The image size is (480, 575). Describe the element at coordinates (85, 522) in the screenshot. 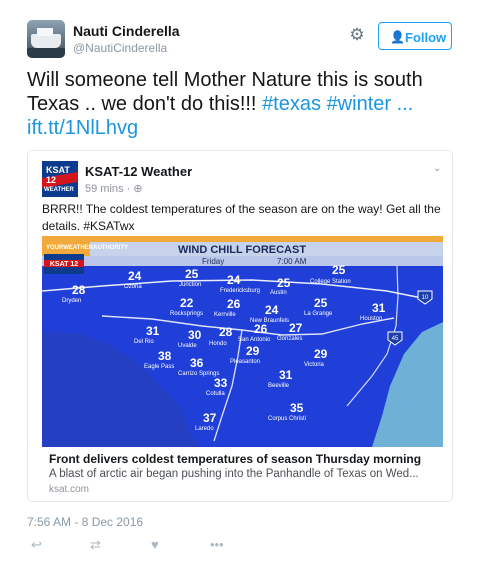

I see `tweet-timestamp: 7:56 AM - 8 Dec 2016` at that location.